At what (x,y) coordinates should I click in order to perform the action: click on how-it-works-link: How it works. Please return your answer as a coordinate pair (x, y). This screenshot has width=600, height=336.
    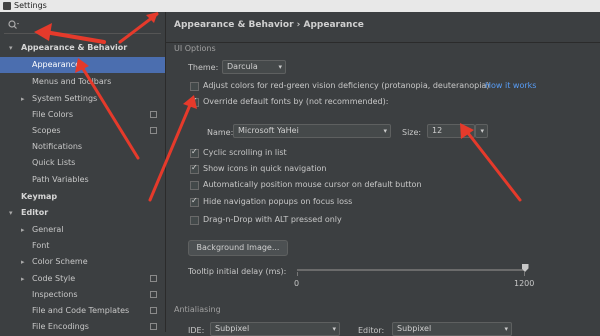
    Looking at the image, I should click on (510, 85).